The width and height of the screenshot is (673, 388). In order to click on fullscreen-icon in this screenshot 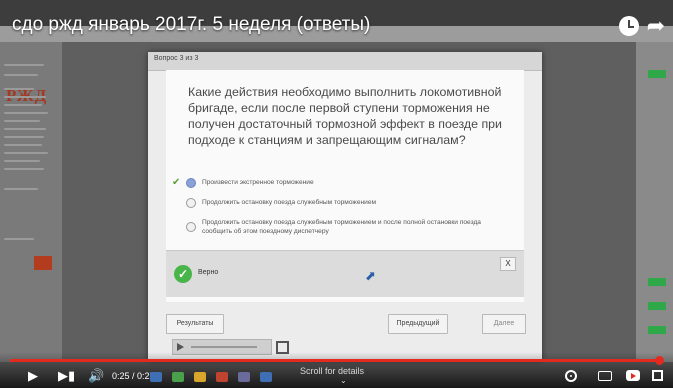, I will do `click(657, 375)`.